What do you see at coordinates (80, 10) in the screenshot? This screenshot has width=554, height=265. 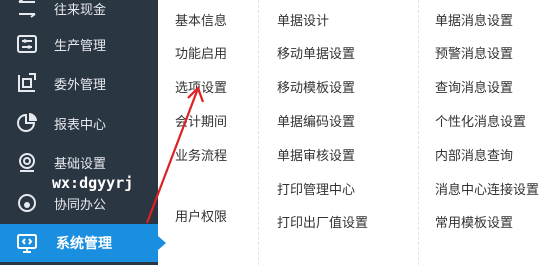 I see `sidebar-item-label: 往来现金` at bounding box center [80, 10].